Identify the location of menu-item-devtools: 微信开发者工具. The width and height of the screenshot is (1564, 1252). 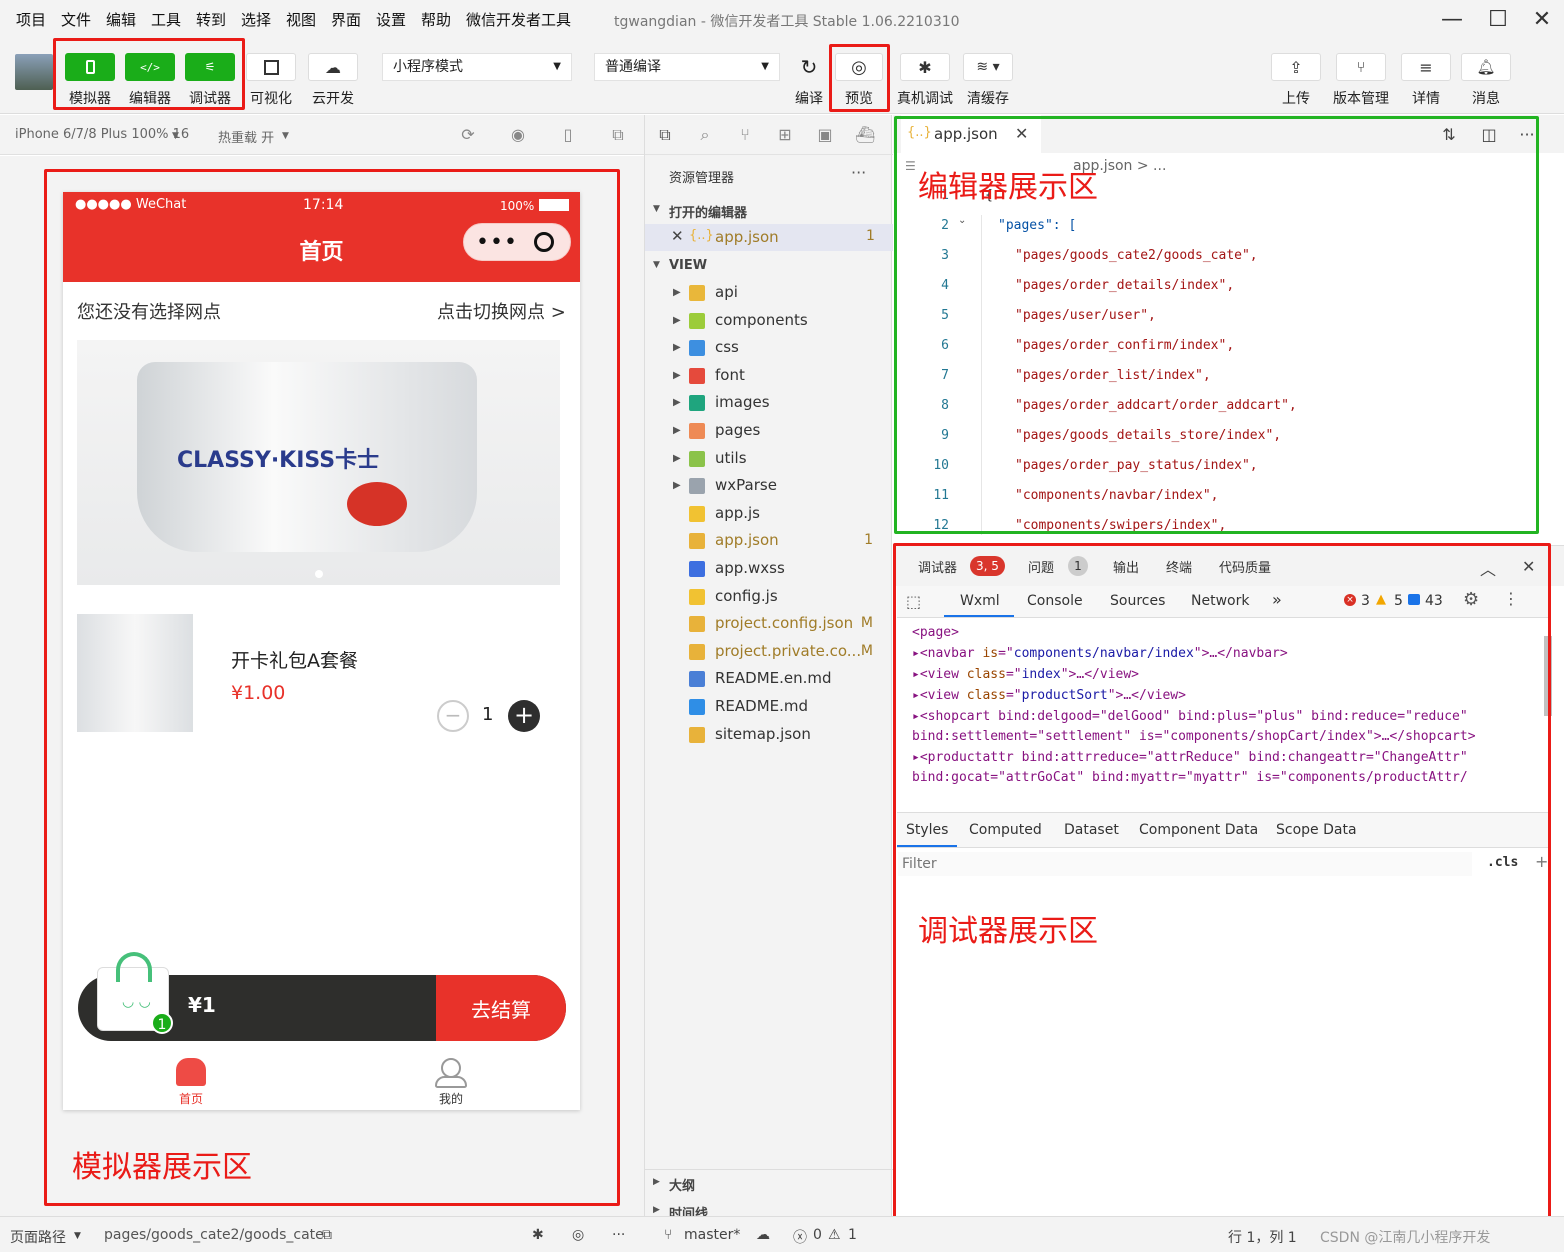
(518, 19).